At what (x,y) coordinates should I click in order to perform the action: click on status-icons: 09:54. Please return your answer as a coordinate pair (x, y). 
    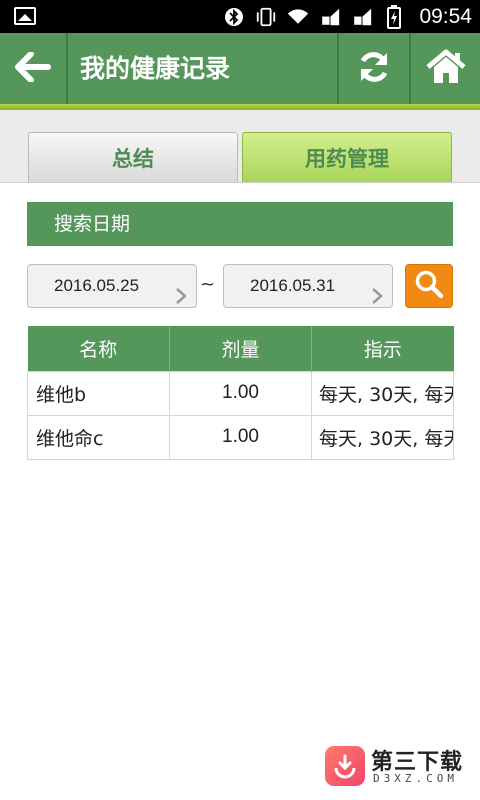
    Looking at the image, I should click on (347, 16).